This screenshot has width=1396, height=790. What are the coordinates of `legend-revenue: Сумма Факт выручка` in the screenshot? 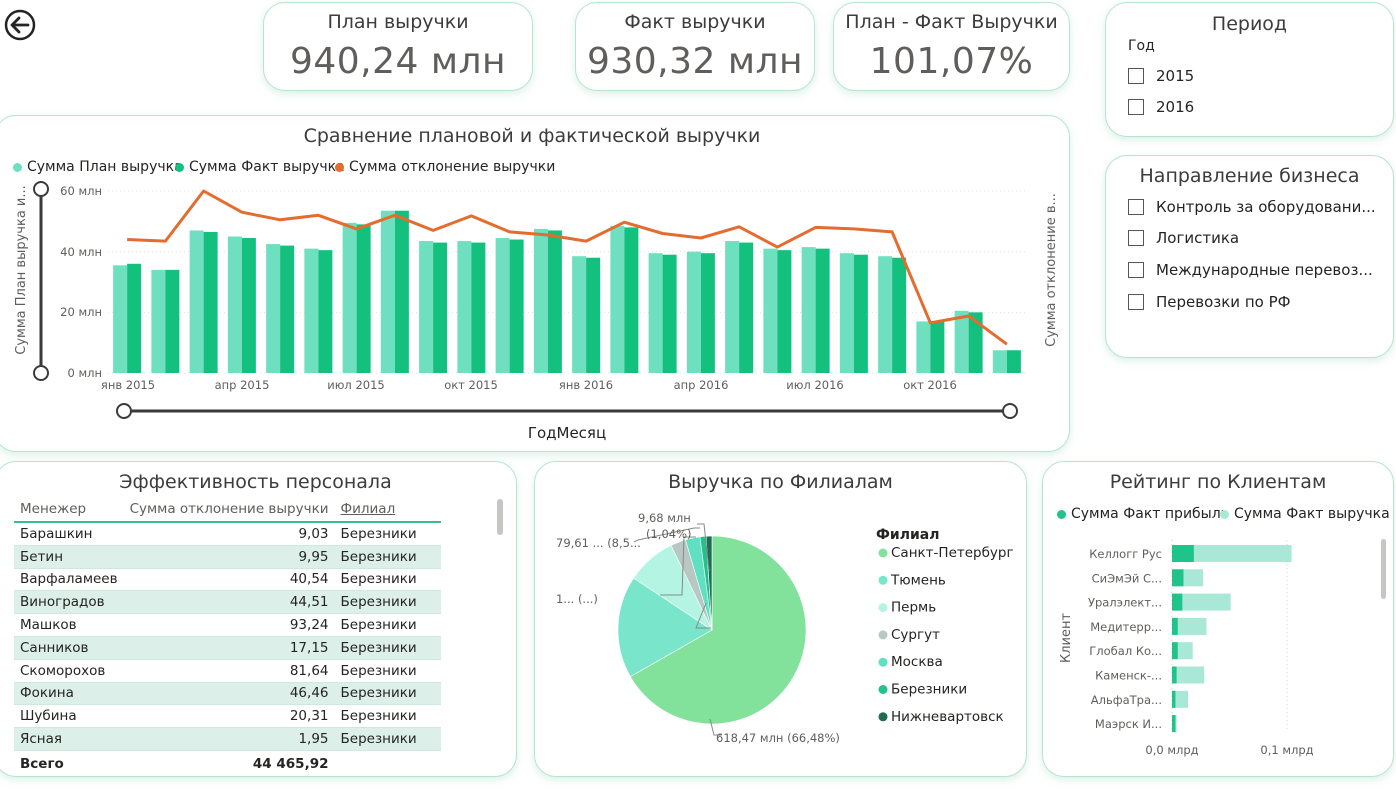 It's located at (1305, 514).